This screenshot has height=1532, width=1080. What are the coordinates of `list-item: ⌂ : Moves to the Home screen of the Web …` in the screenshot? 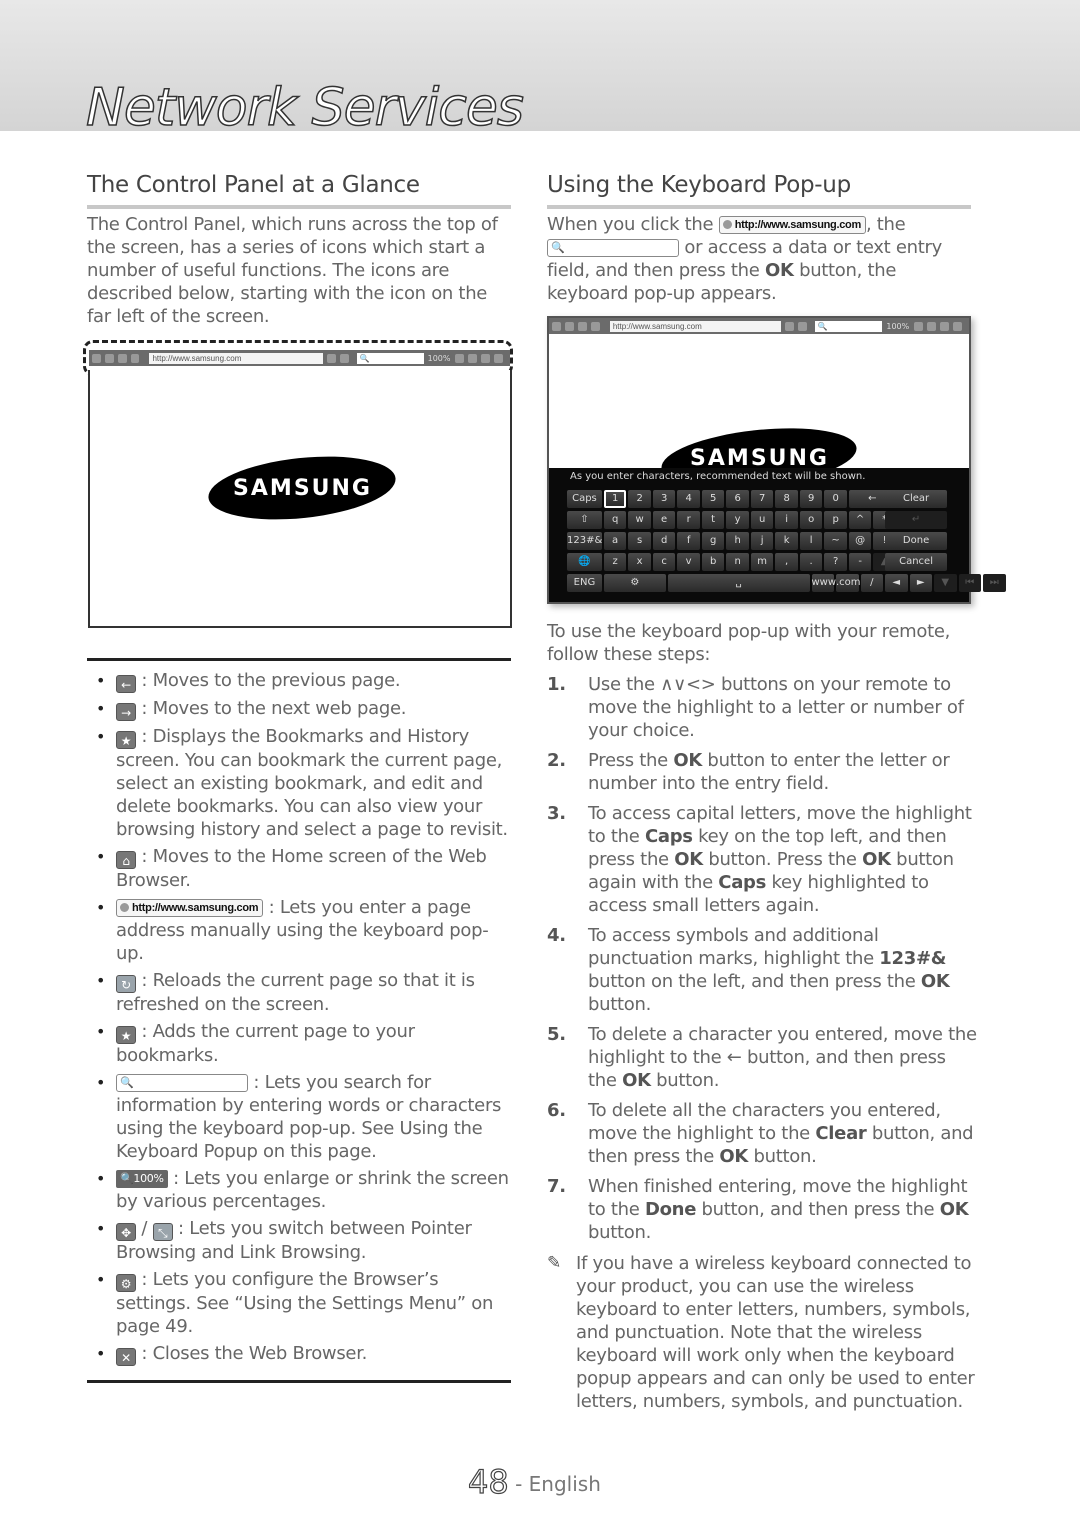 It's located at (299, 868).